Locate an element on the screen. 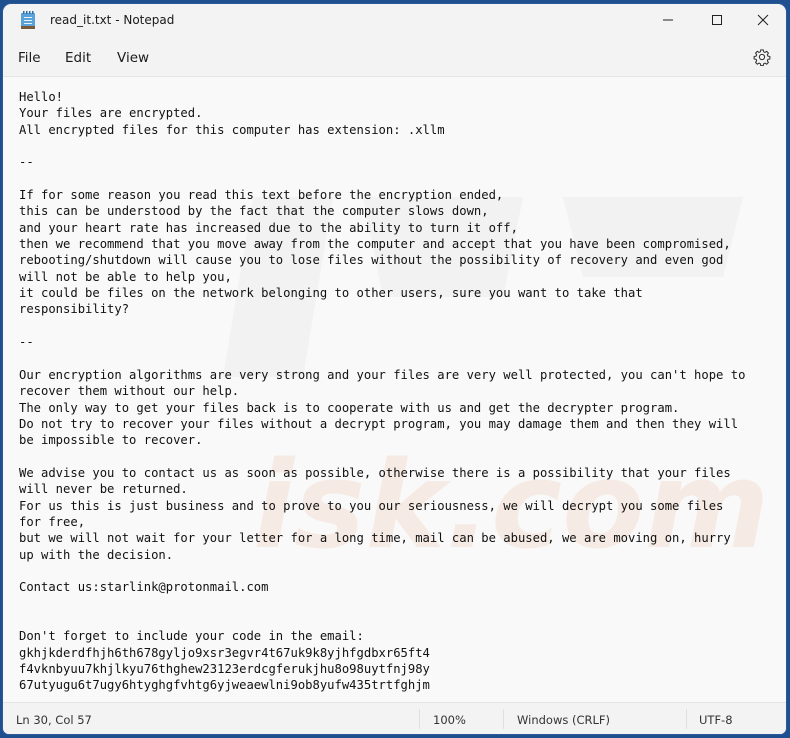 The height and width of the screenshot is (738, 790). close-icon is located at coordinates (763, 20).